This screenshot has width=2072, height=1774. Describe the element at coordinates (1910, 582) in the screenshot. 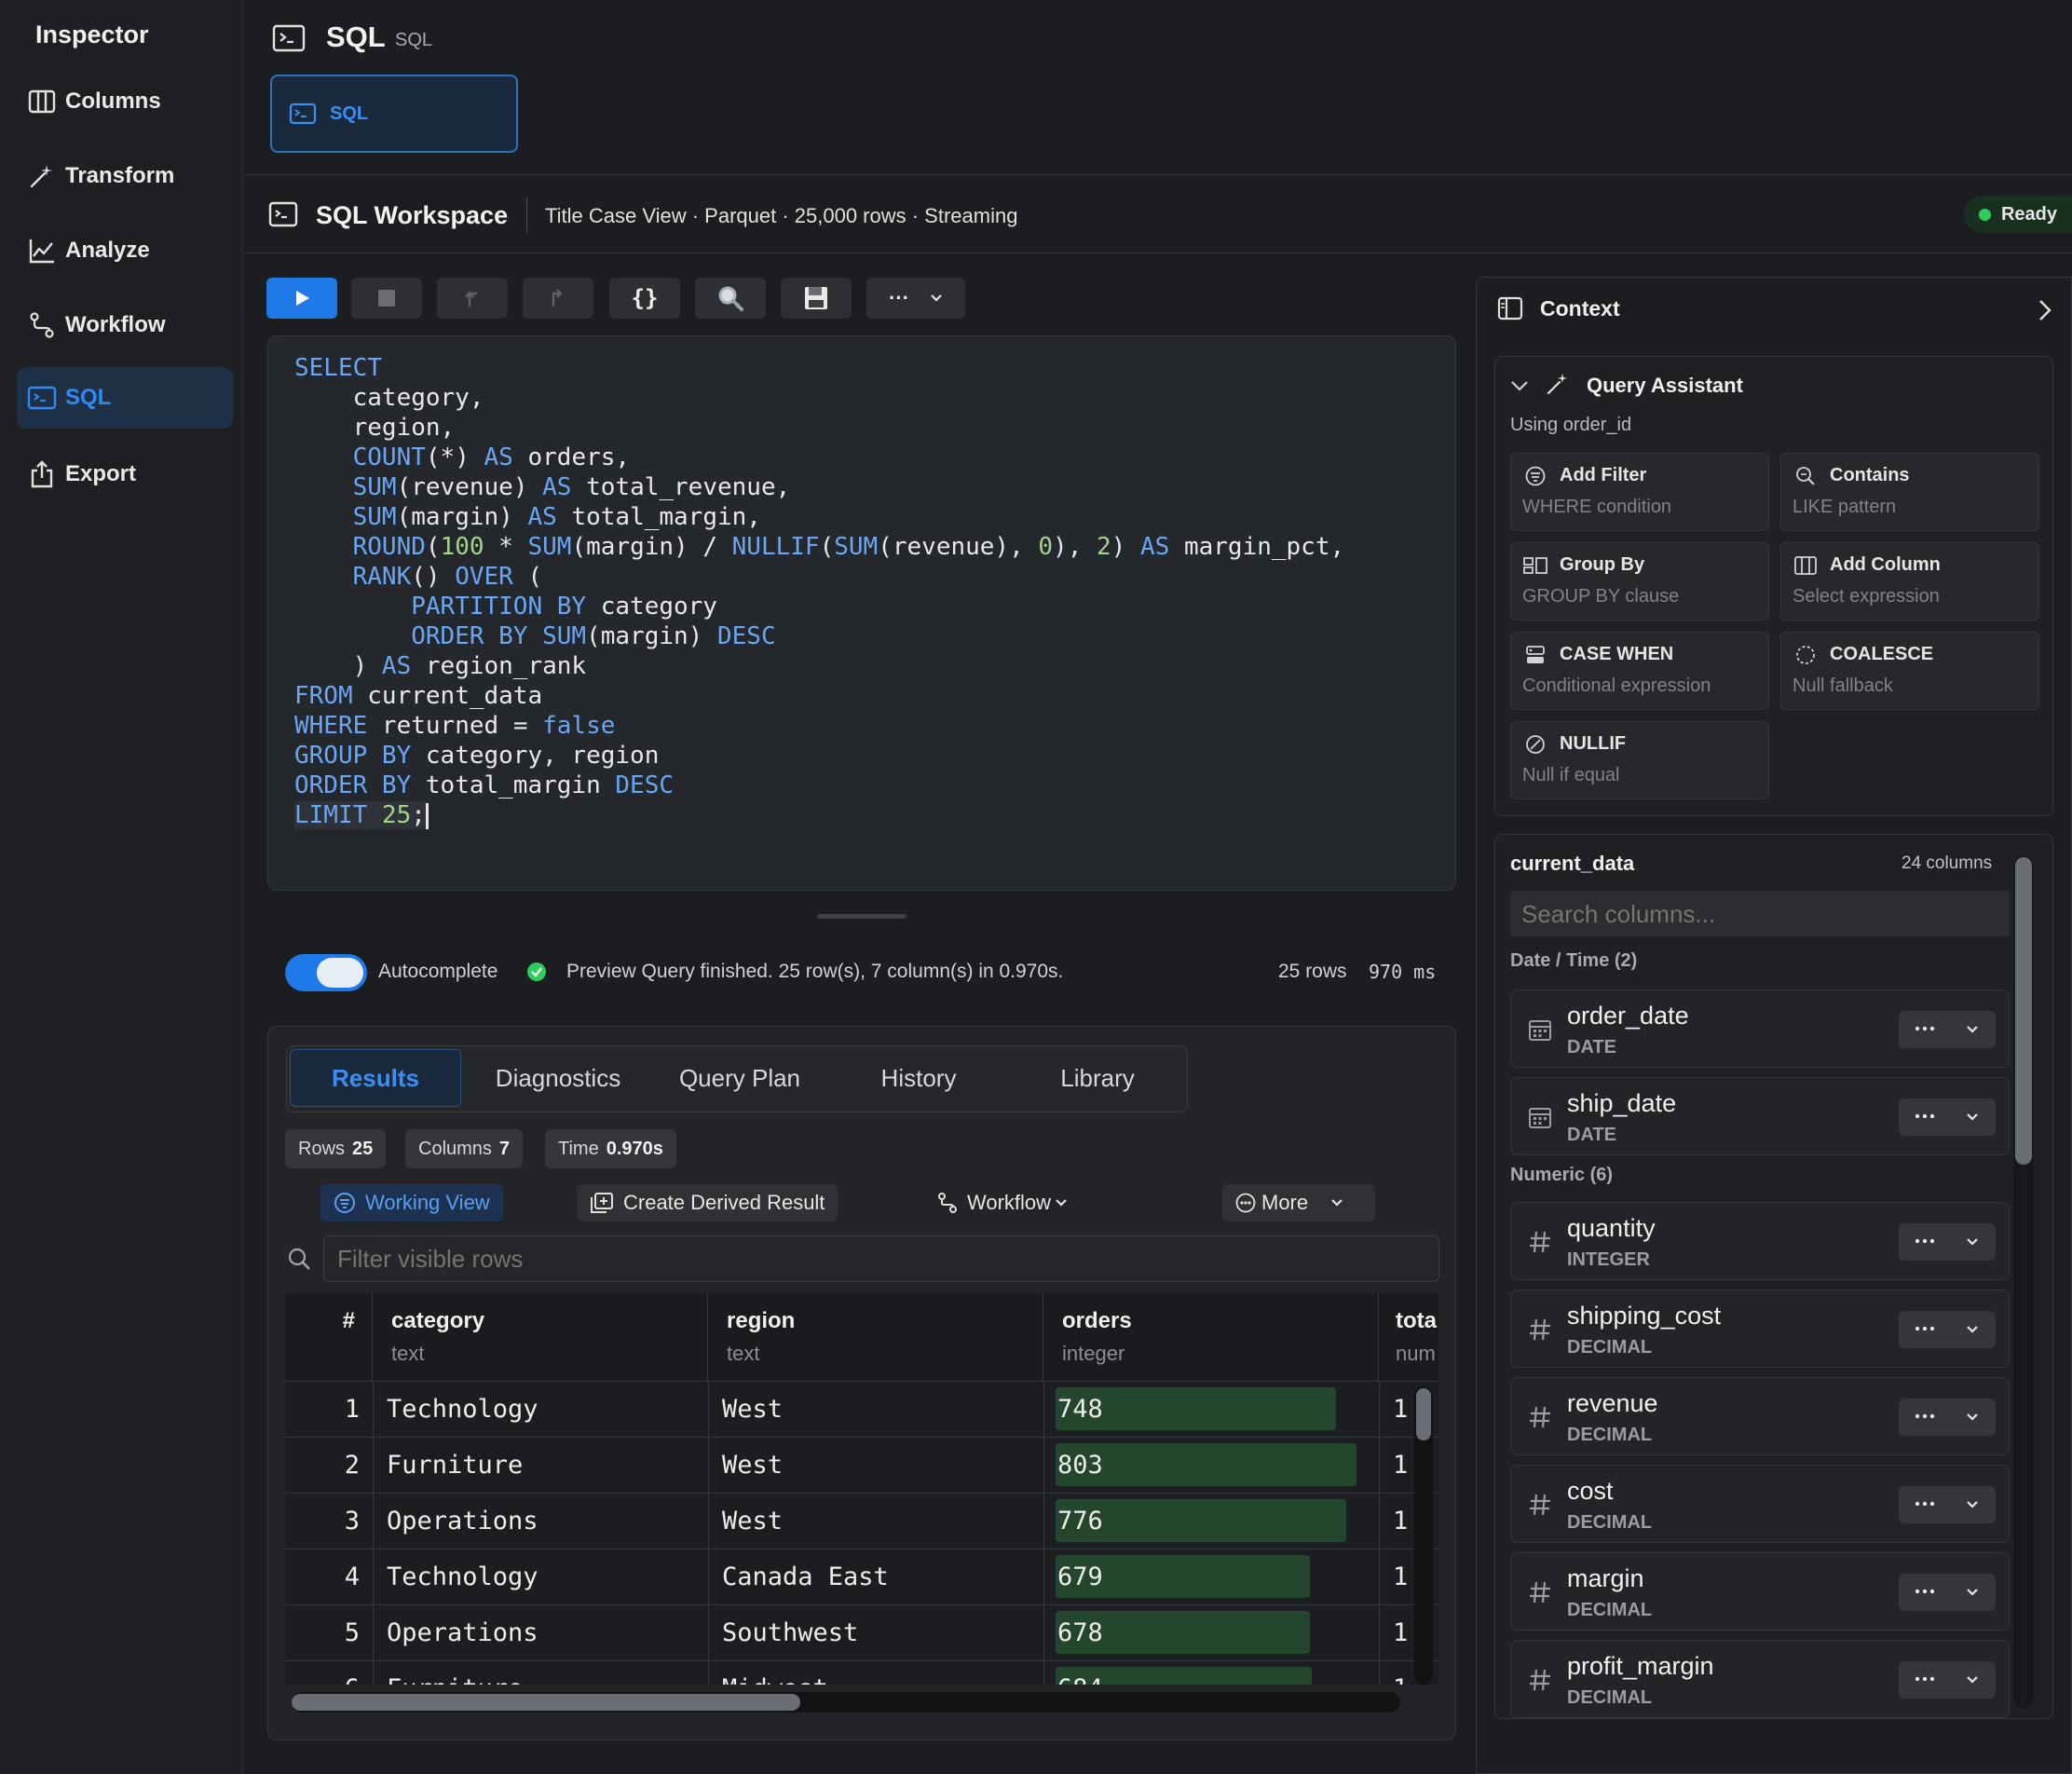

I see `add-column-card: Add Column Select expression` at that location.